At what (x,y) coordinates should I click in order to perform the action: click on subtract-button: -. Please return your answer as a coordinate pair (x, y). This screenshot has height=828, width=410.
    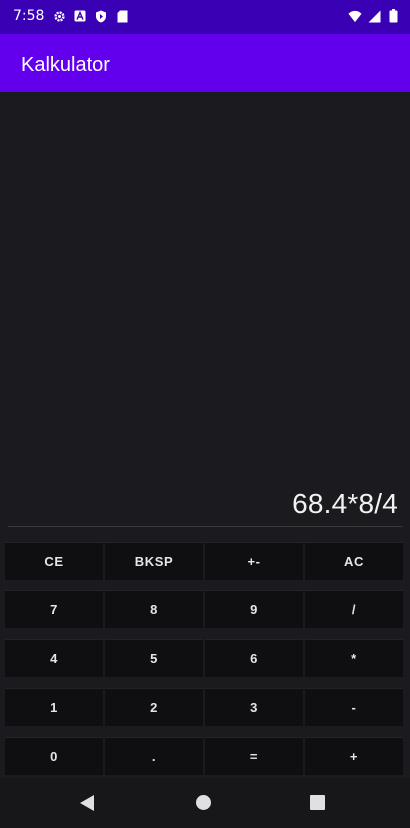
    Looking at the image, I should click on (354, 707).